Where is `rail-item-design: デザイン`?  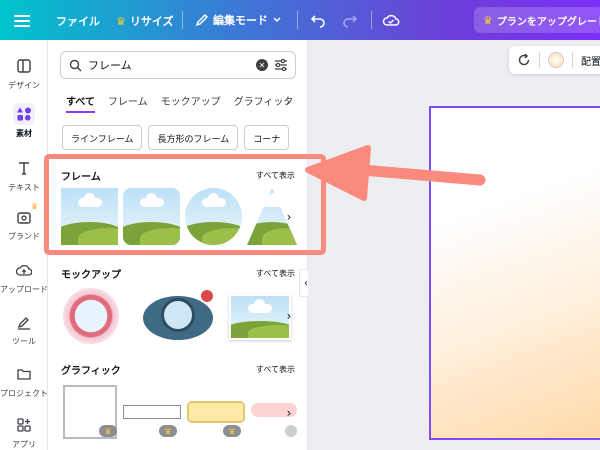 rail-item-design: デザイン is located at coordinates (24, 73).